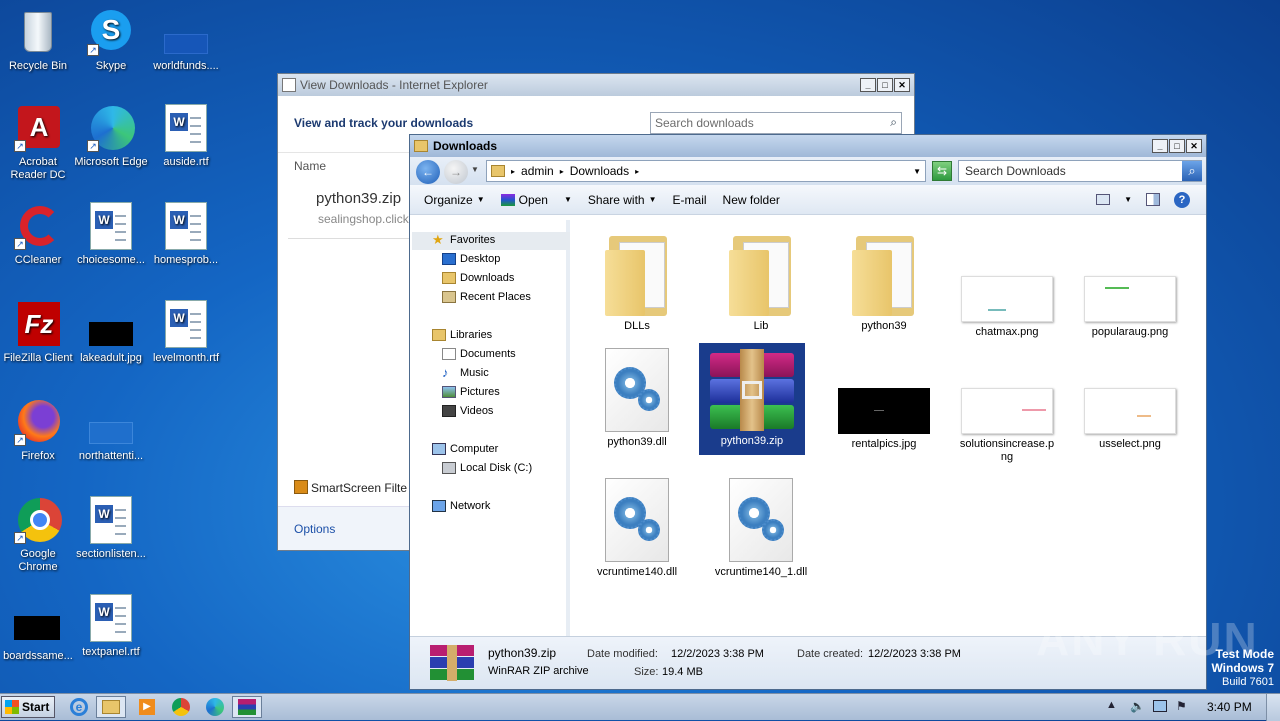  Describe the element at coordinates (186, 332) in the screenshot. I see `desktop-icon-levelmonth: W levelmonth.rtf` at that location.